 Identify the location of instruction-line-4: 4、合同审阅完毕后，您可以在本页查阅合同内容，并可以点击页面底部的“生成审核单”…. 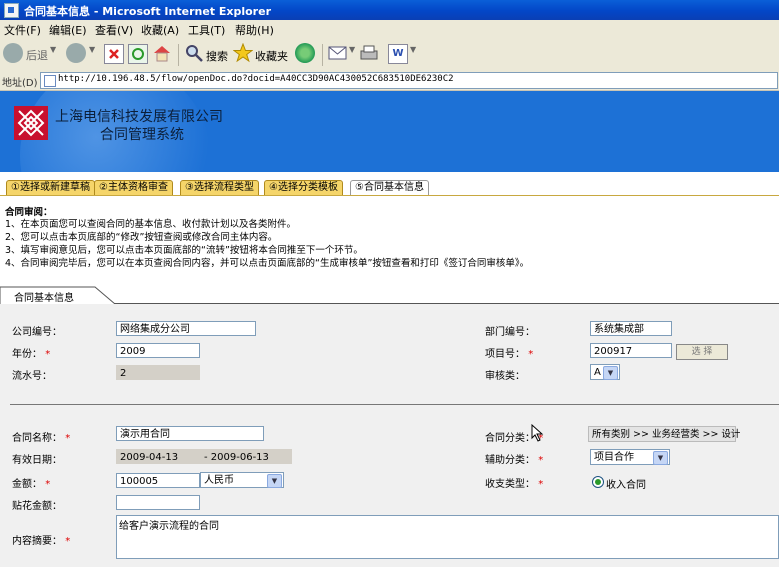
(267, 263).